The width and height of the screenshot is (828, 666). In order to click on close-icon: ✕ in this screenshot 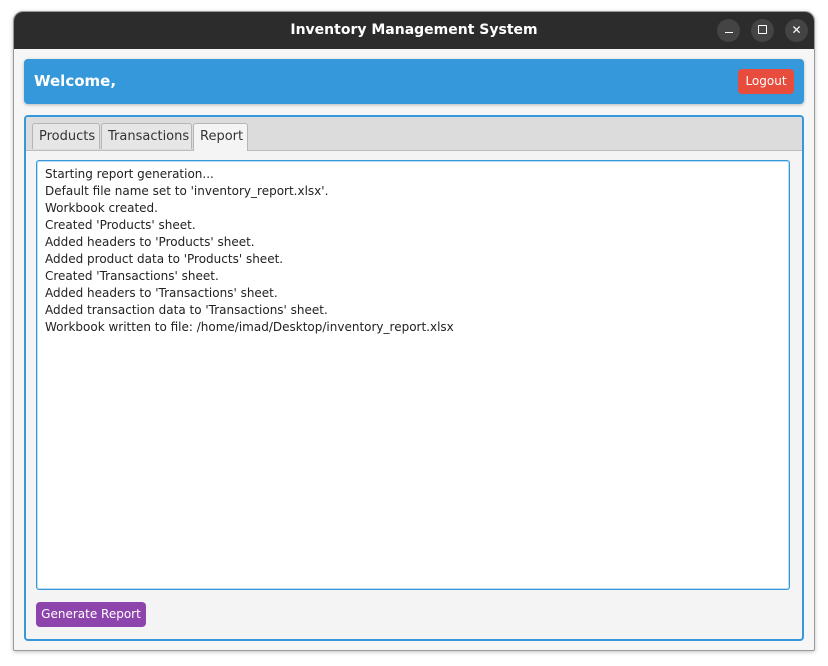, I will do `click(796, 30)`.